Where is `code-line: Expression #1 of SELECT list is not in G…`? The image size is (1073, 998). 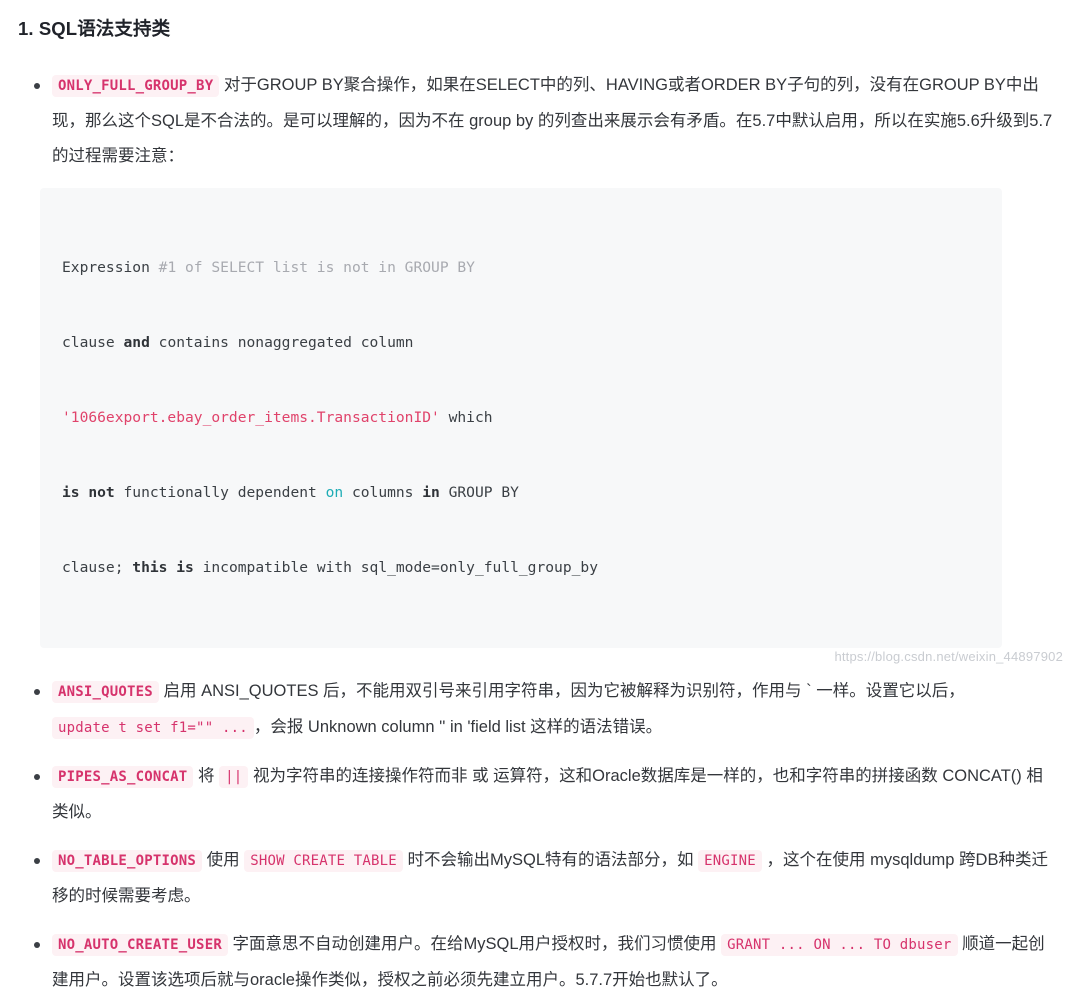 code-line: Expression #1 of SELECT list is not in G… is located at coordinates (521, 267).